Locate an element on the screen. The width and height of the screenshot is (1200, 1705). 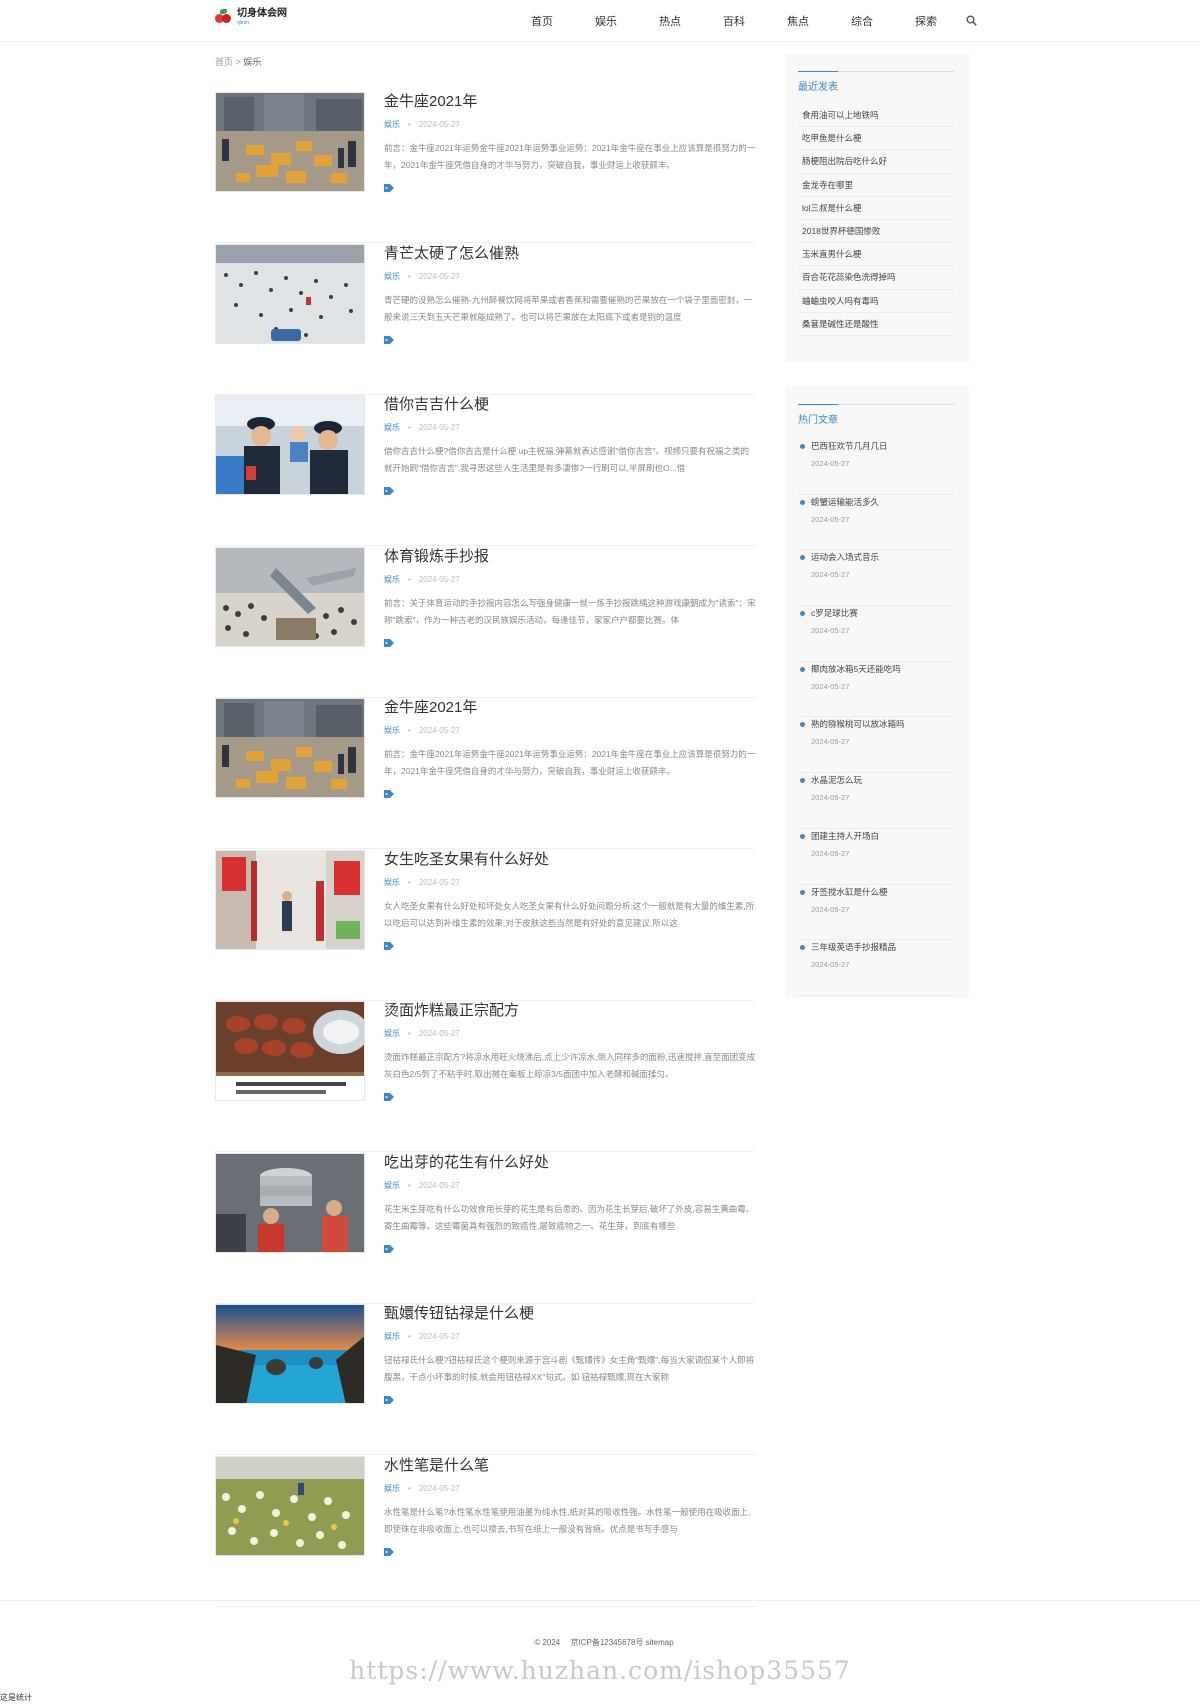
footer-icp-link: 京ICP备12345678号 is located at coordinates (606, 1642).